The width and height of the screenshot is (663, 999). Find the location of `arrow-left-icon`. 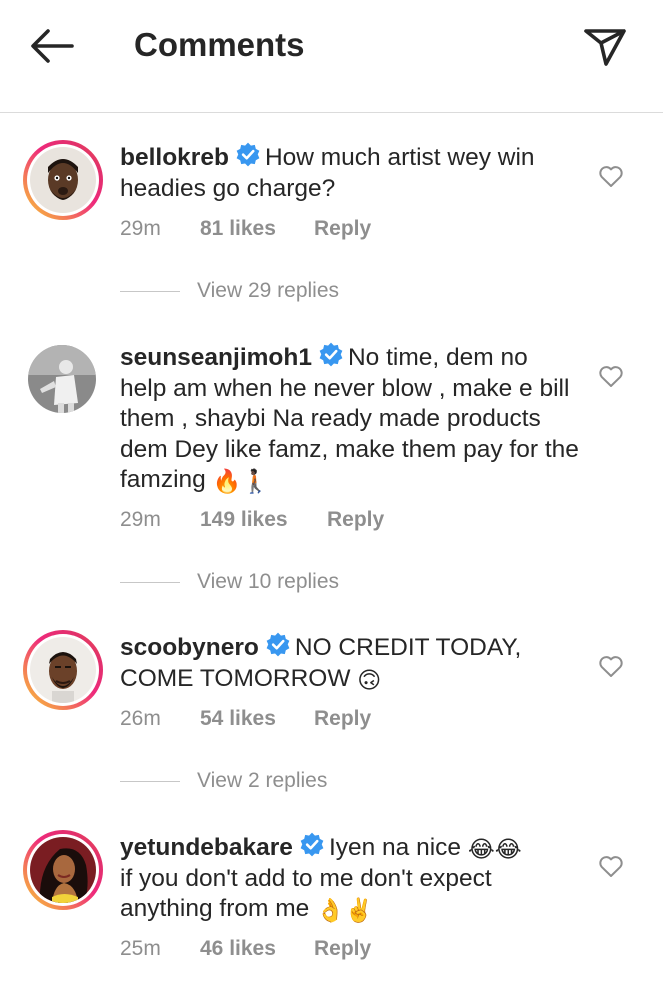

arrow-left-icon is located at coordinates (52, 46).